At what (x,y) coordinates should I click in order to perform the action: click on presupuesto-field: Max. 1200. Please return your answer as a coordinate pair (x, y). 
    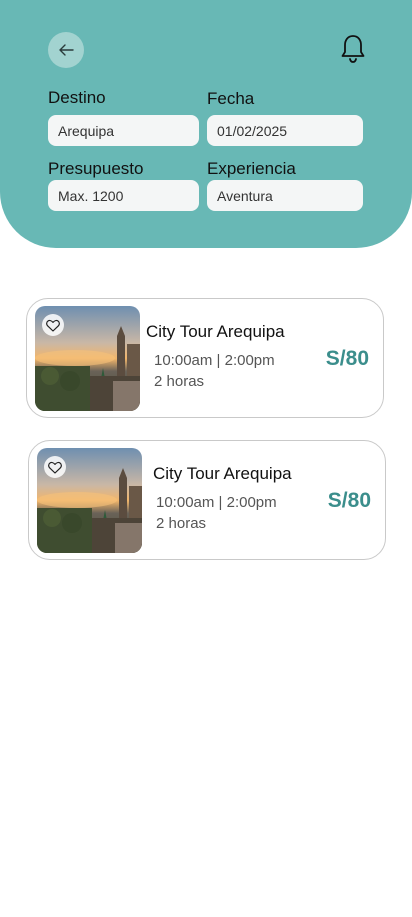
    Looking at the image, I should click on (123, 195).